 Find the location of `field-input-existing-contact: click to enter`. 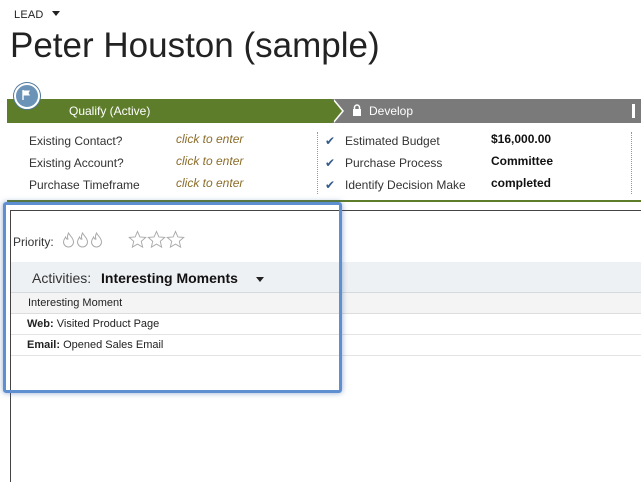

field-input-existing-contact: click to enter is located at coordinates (209, 139).